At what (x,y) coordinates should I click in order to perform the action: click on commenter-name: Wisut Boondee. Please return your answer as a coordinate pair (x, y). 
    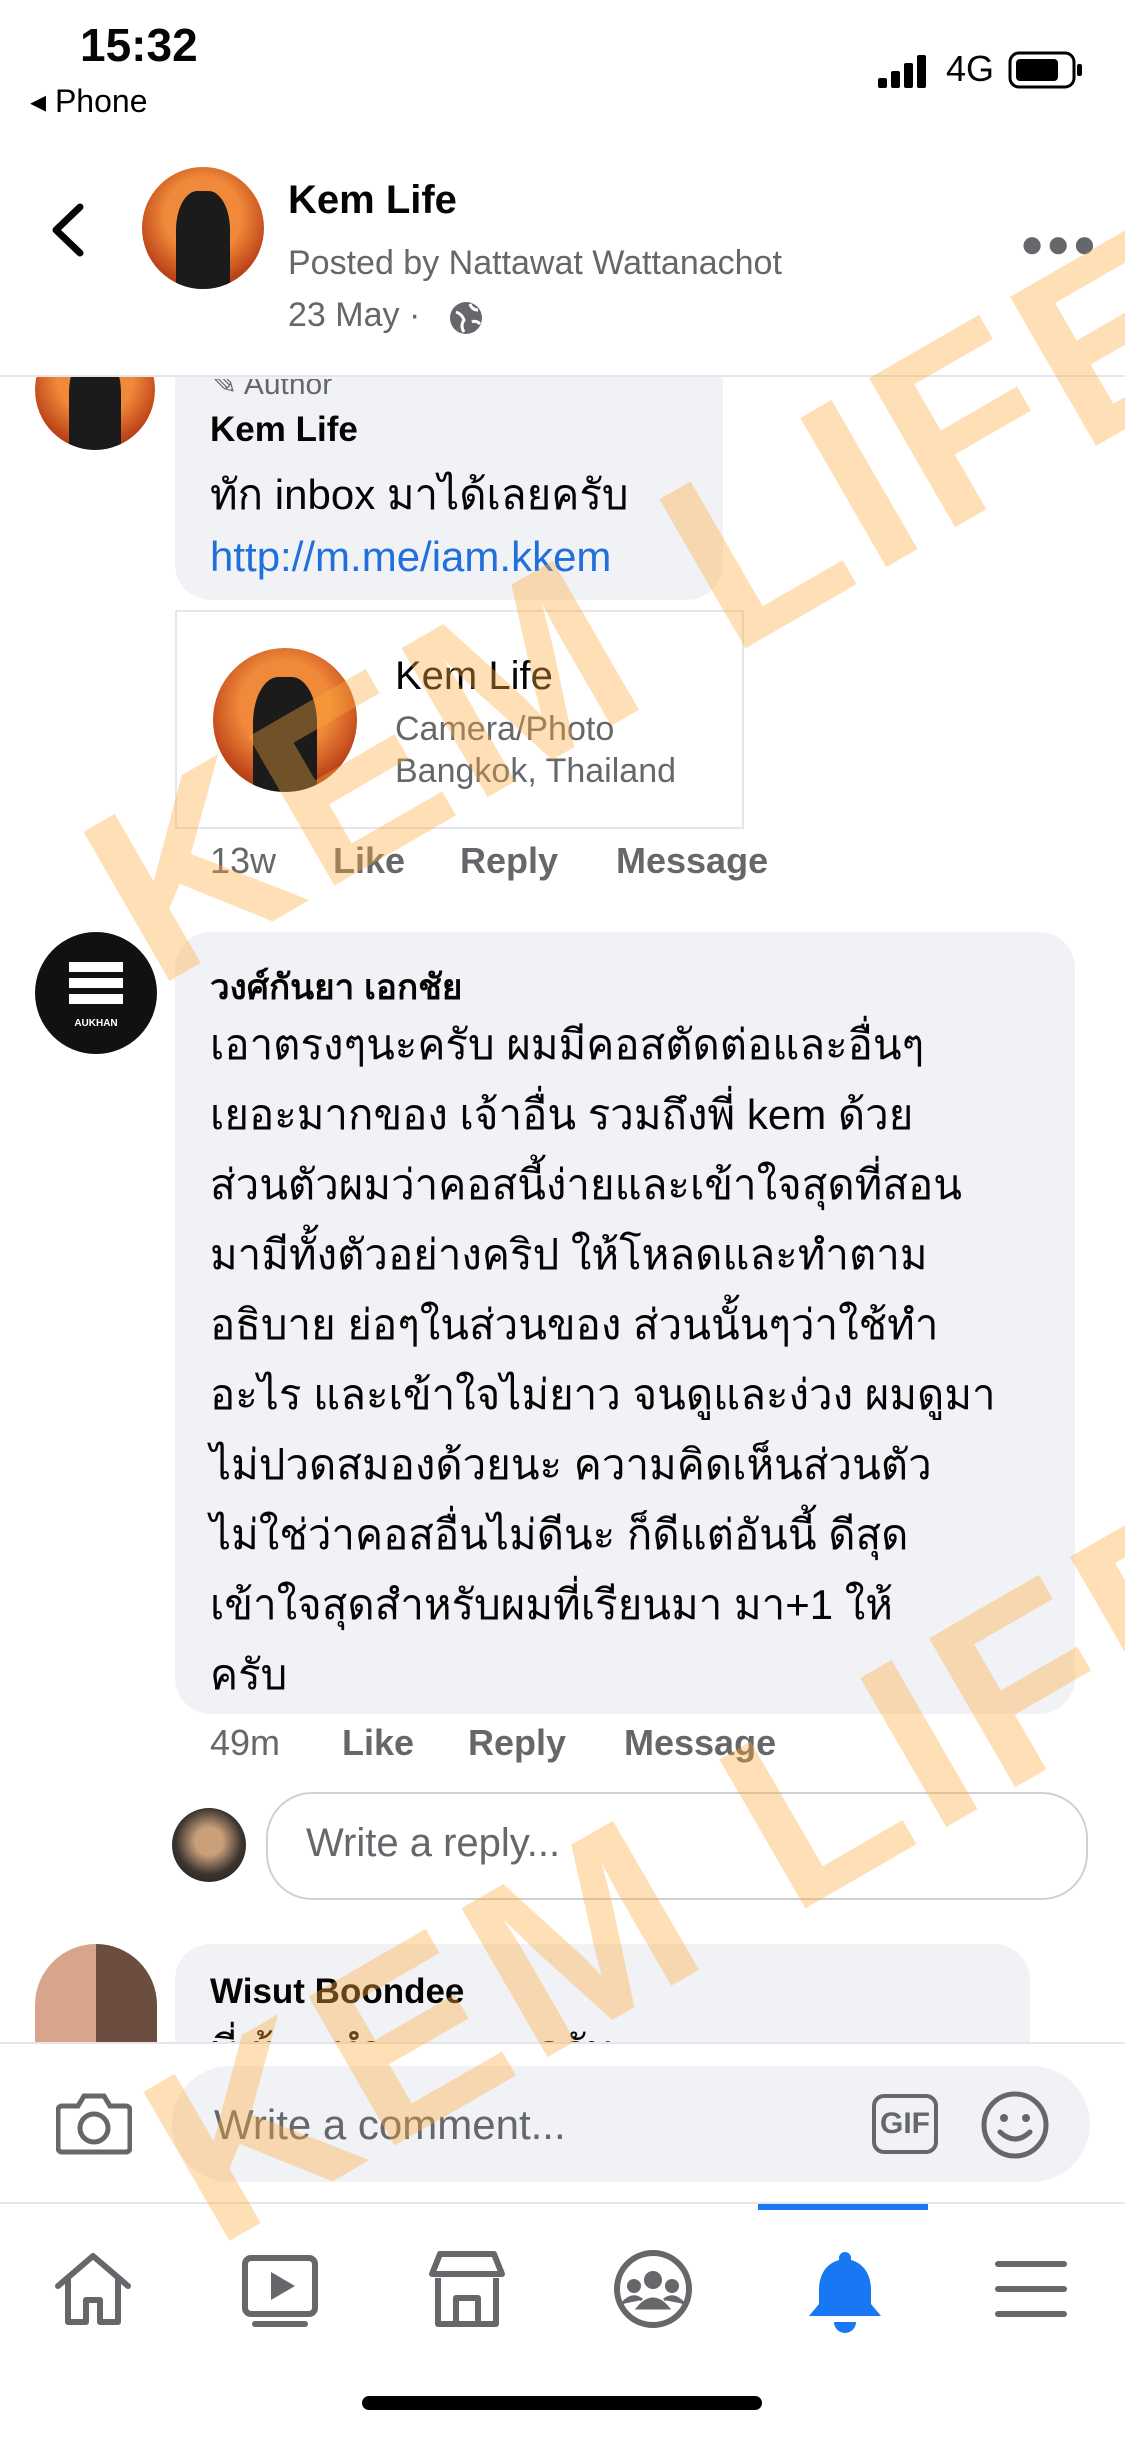
    Looking at the image, I should click on (337, 1992).